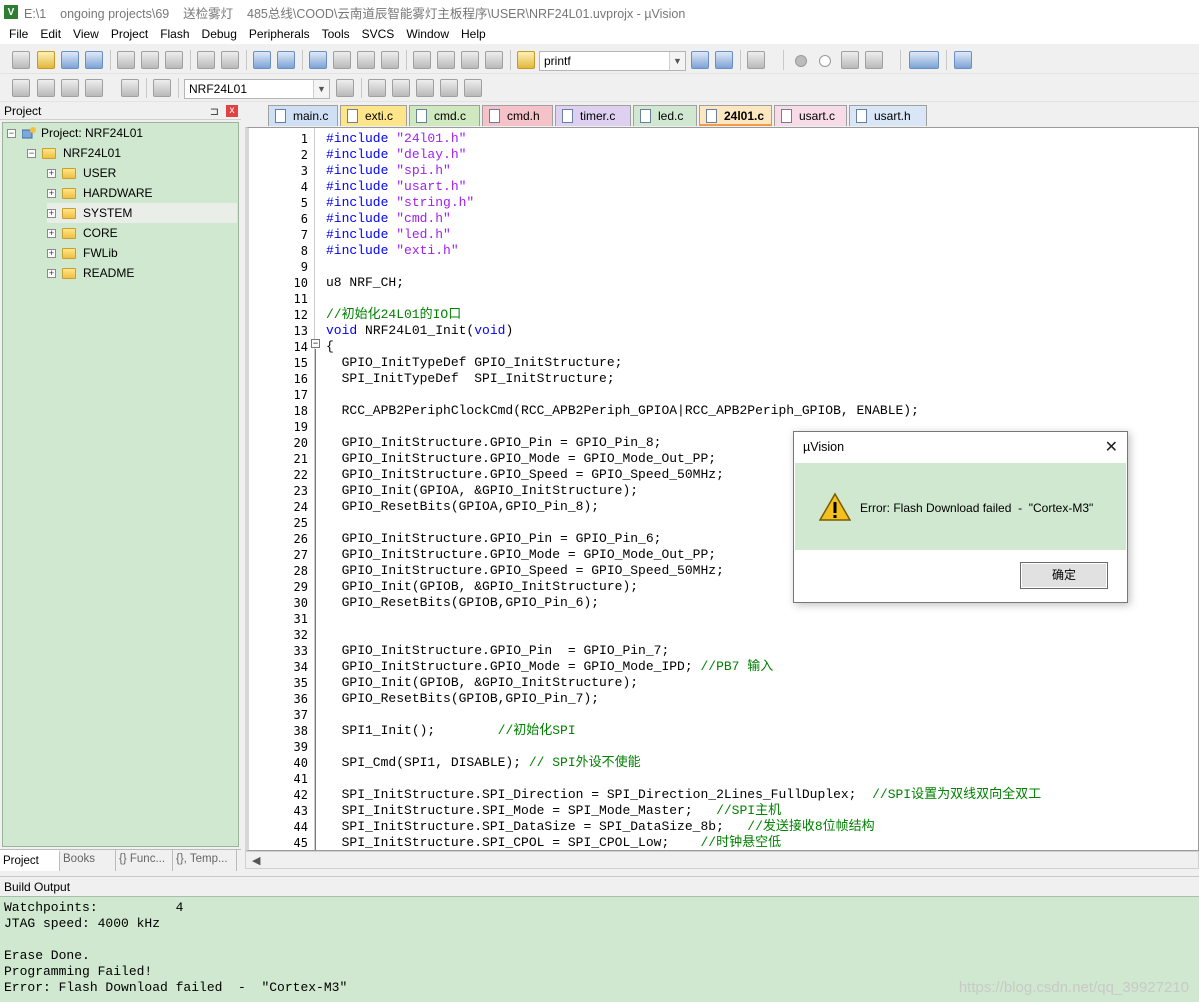  I want to click on tree-group-user: + USER, so click(142, 173).